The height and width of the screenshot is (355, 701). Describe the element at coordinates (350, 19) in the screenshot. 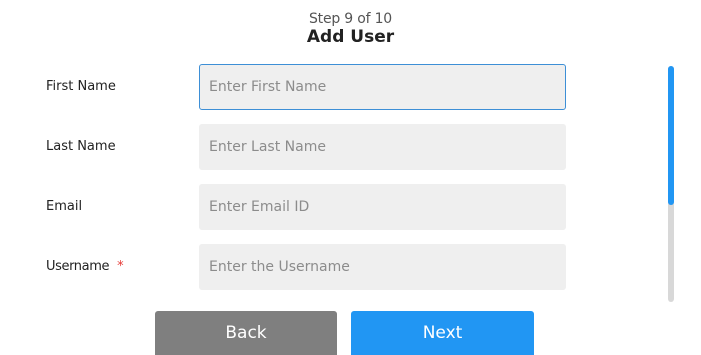

I see `step-indicator: Step 9 of 10` at that location.